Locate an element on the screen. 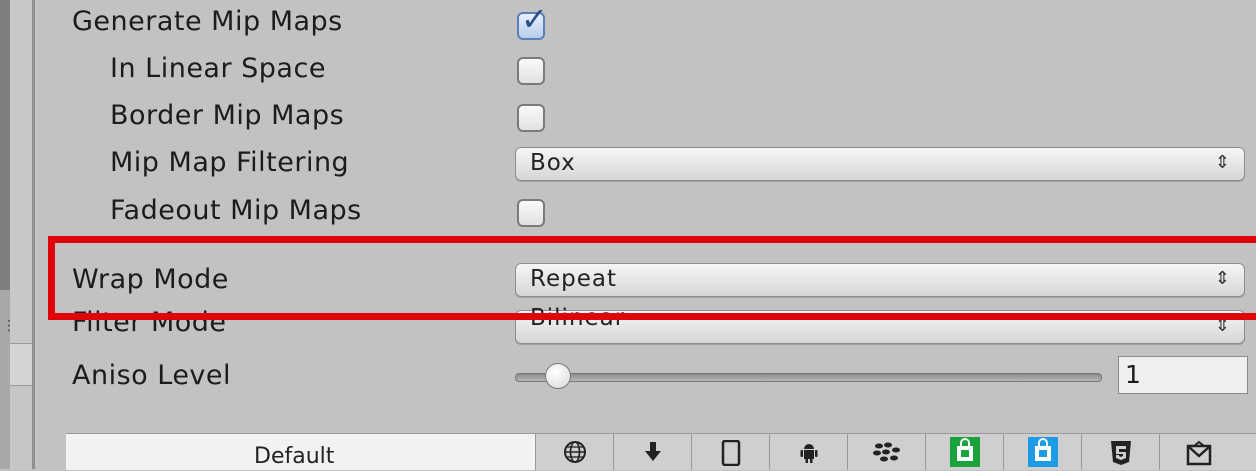 The image size is (1256, 471). in-linear-space-label: In Linear Space is located at coordinates (218, 68).